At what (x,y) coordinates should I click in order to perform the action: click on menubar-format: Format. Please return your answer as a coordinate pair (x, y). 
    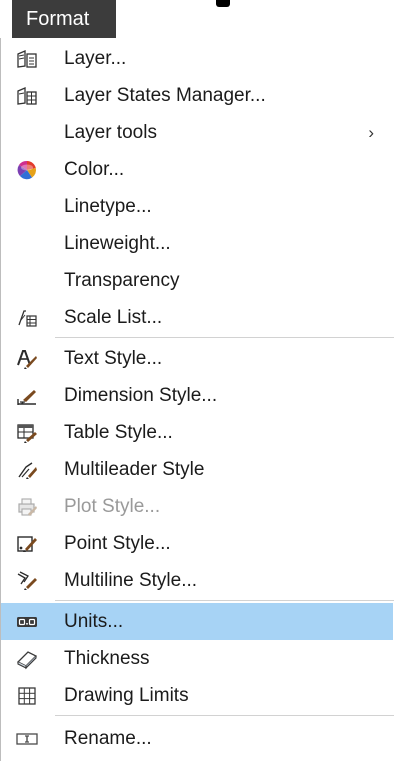
    Looking at the image, I should click on (64, 19).